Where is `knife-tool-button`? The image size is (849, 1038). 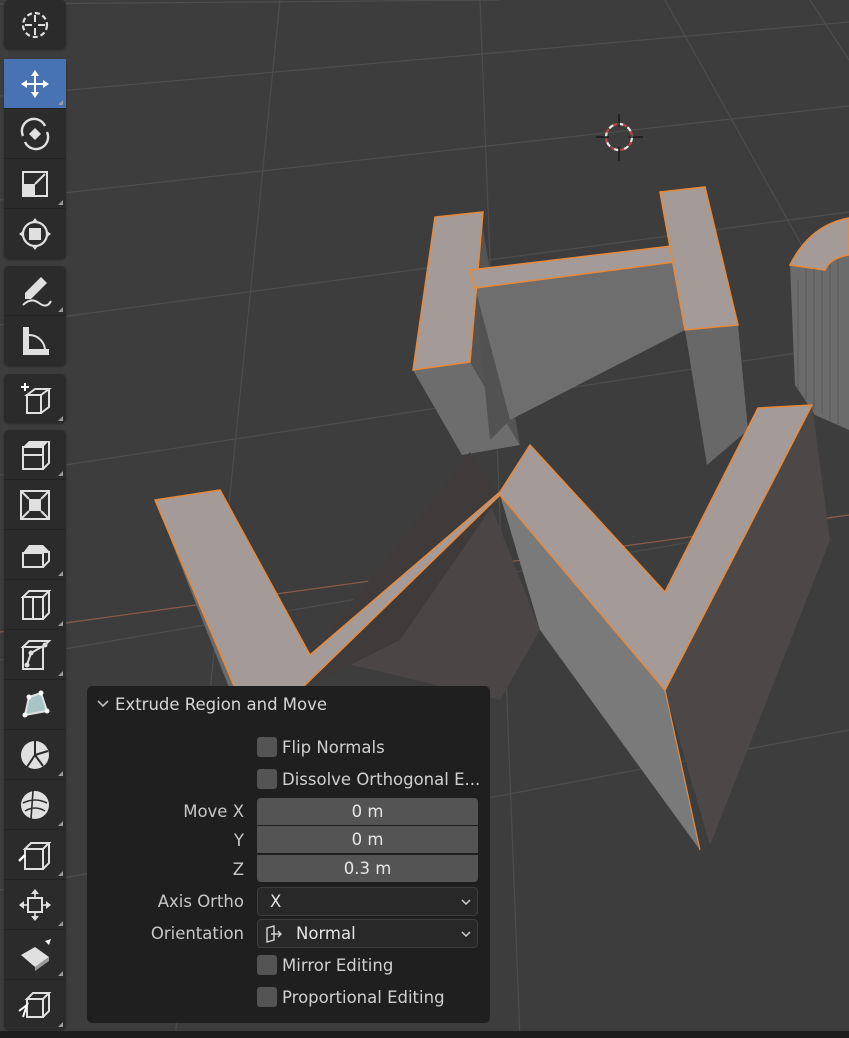
knife-tool-button is located at coordinates (35, 655).